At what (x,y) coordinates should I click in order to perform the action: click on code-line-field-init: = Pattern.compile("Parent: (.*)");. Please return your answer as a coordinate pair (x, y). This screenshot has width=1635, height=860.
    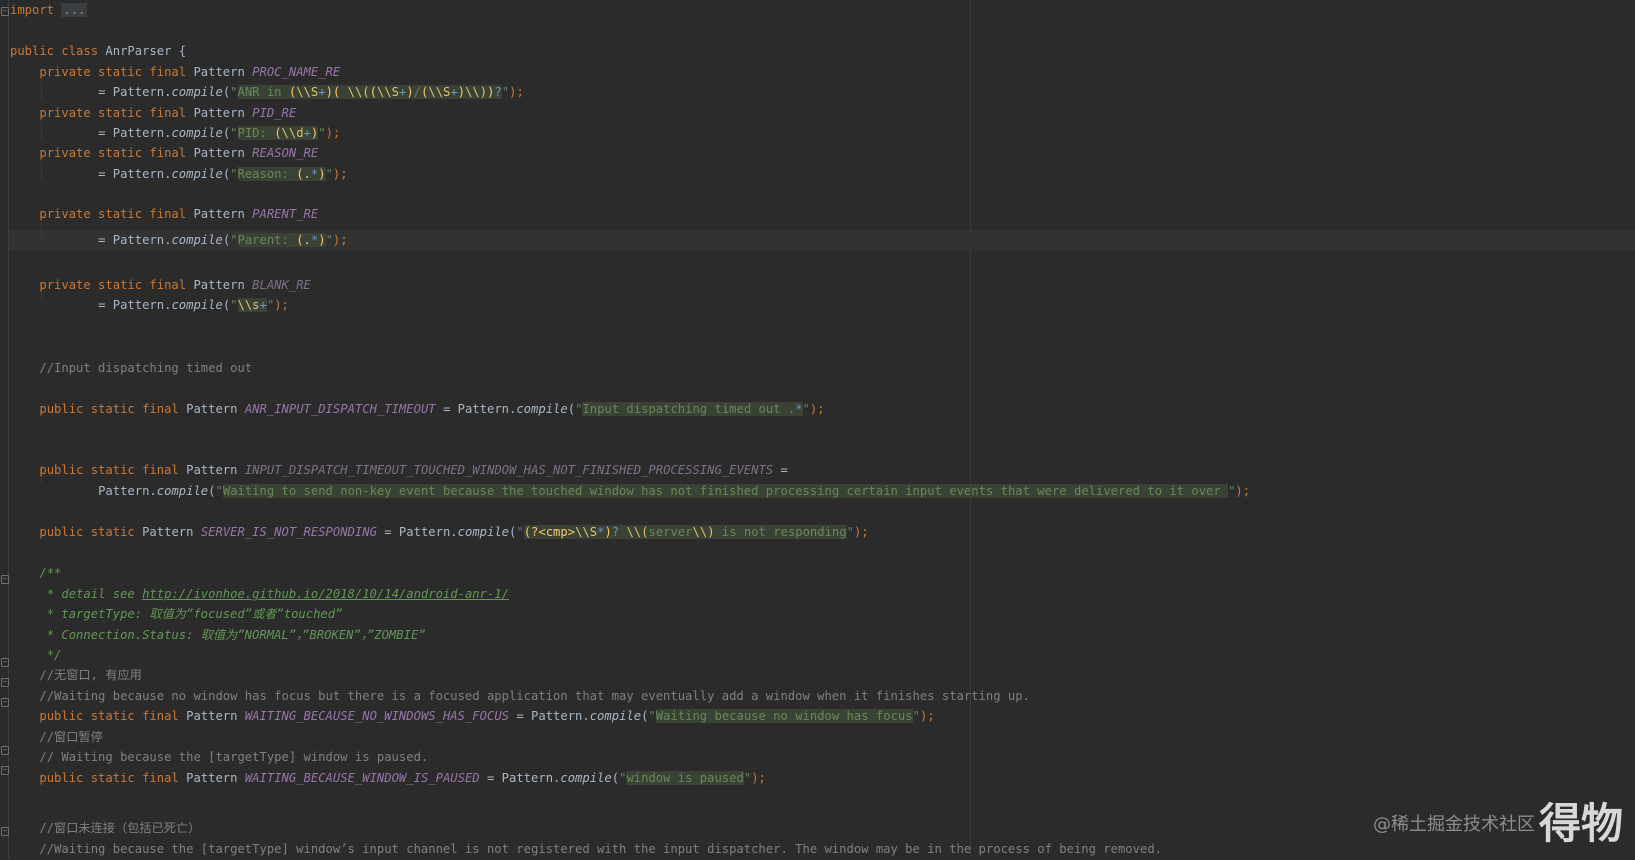
    Looking at the image, I should click on (179, 240).